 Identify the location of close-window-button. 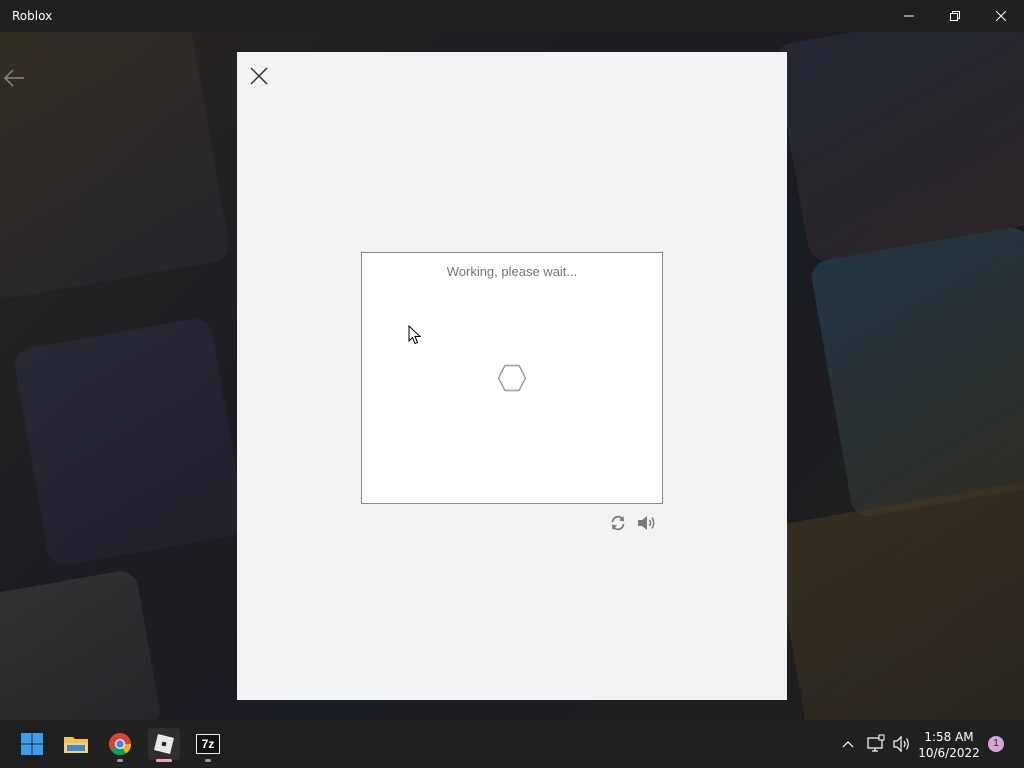
(1001, 16).